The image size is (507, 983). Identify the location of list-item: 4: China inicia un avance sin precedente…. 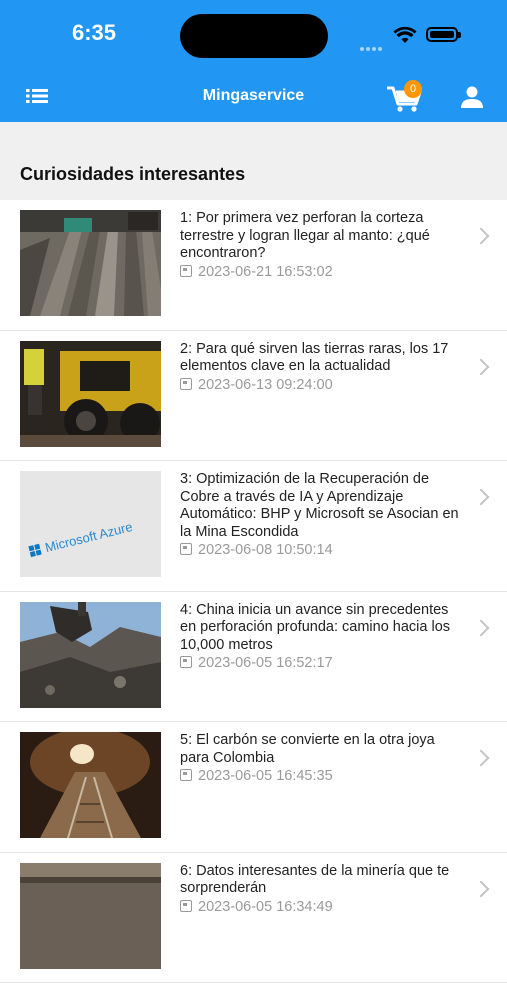
(253, 657).